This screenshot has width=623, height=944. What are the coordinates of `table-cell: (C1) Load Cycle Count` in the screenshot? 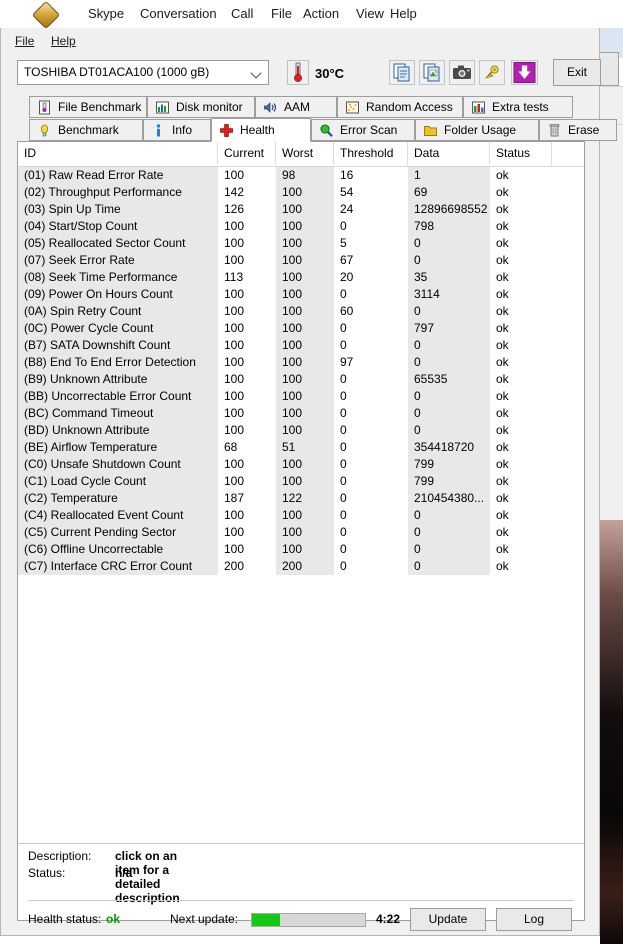 It's located at (85, 481).